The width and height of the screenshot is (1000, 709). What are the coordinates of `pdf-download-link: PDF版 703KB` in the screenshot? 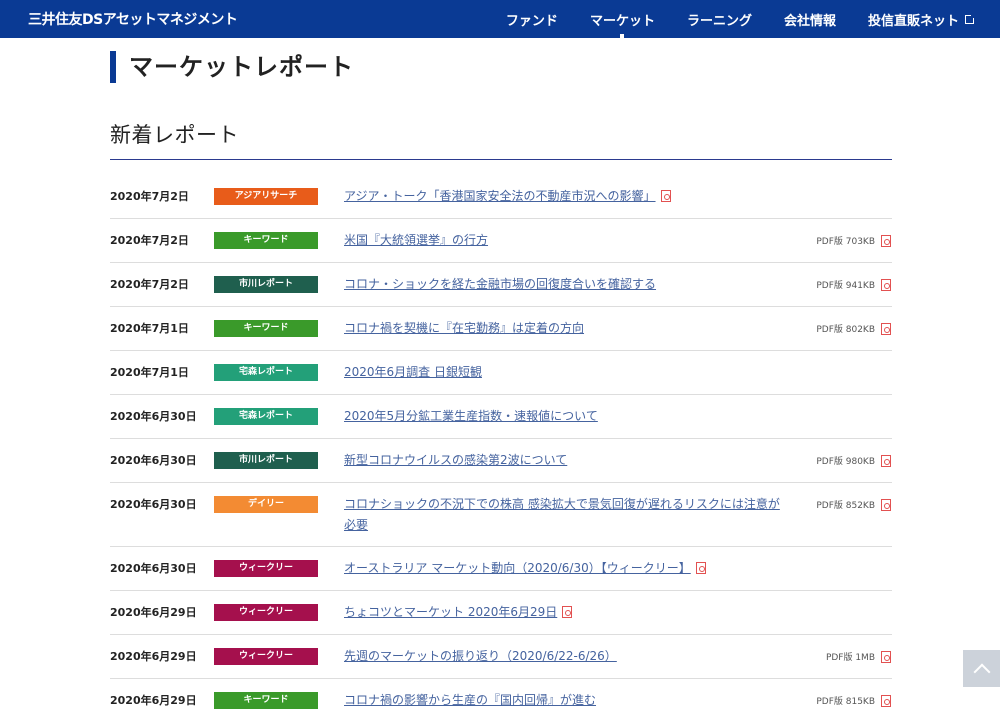 It's located at (854, 240).